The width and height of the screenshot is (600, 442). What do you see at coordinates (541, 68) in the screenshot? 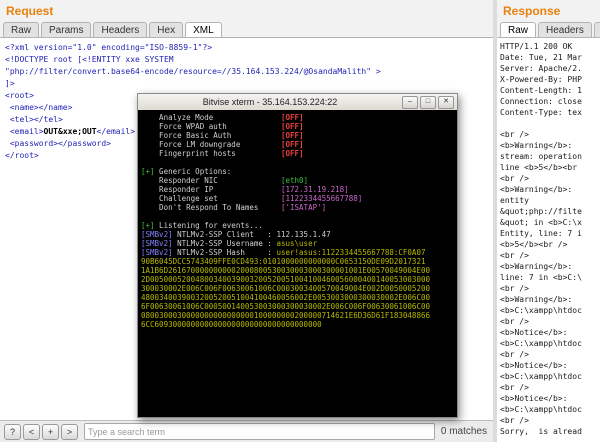
I see `response-line: Server: Apache/2.` at bounding box center [541, 68].